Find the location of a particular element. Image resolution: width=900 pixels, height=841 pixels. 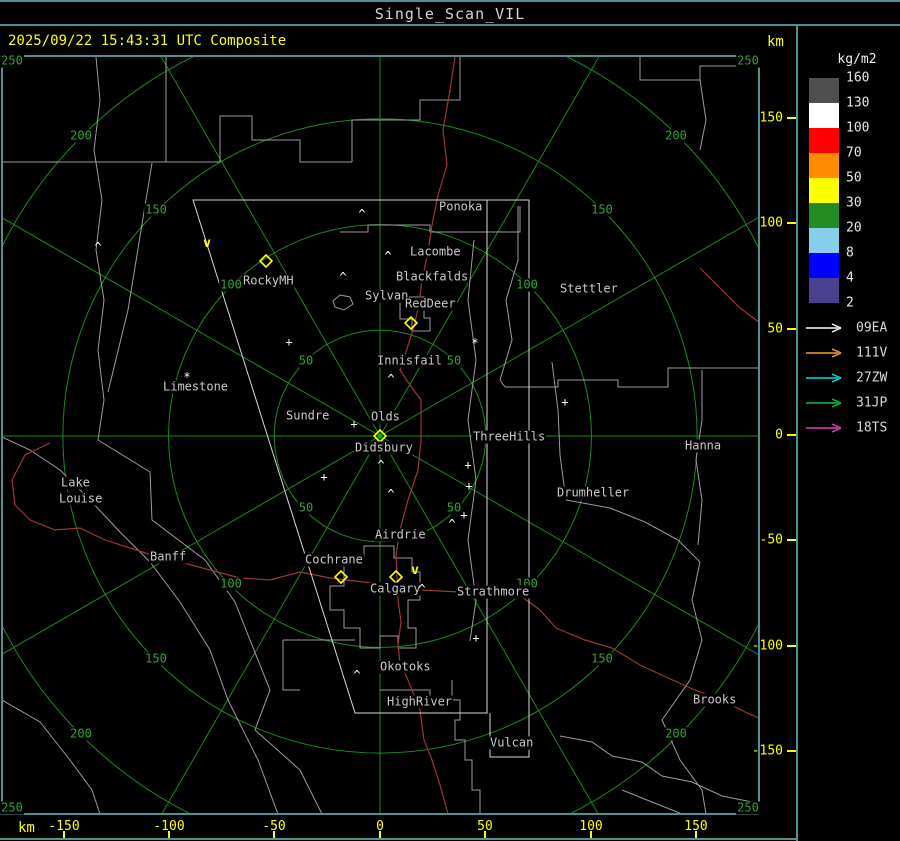

city-label: Ponoka is located at coordinates (461, 206).